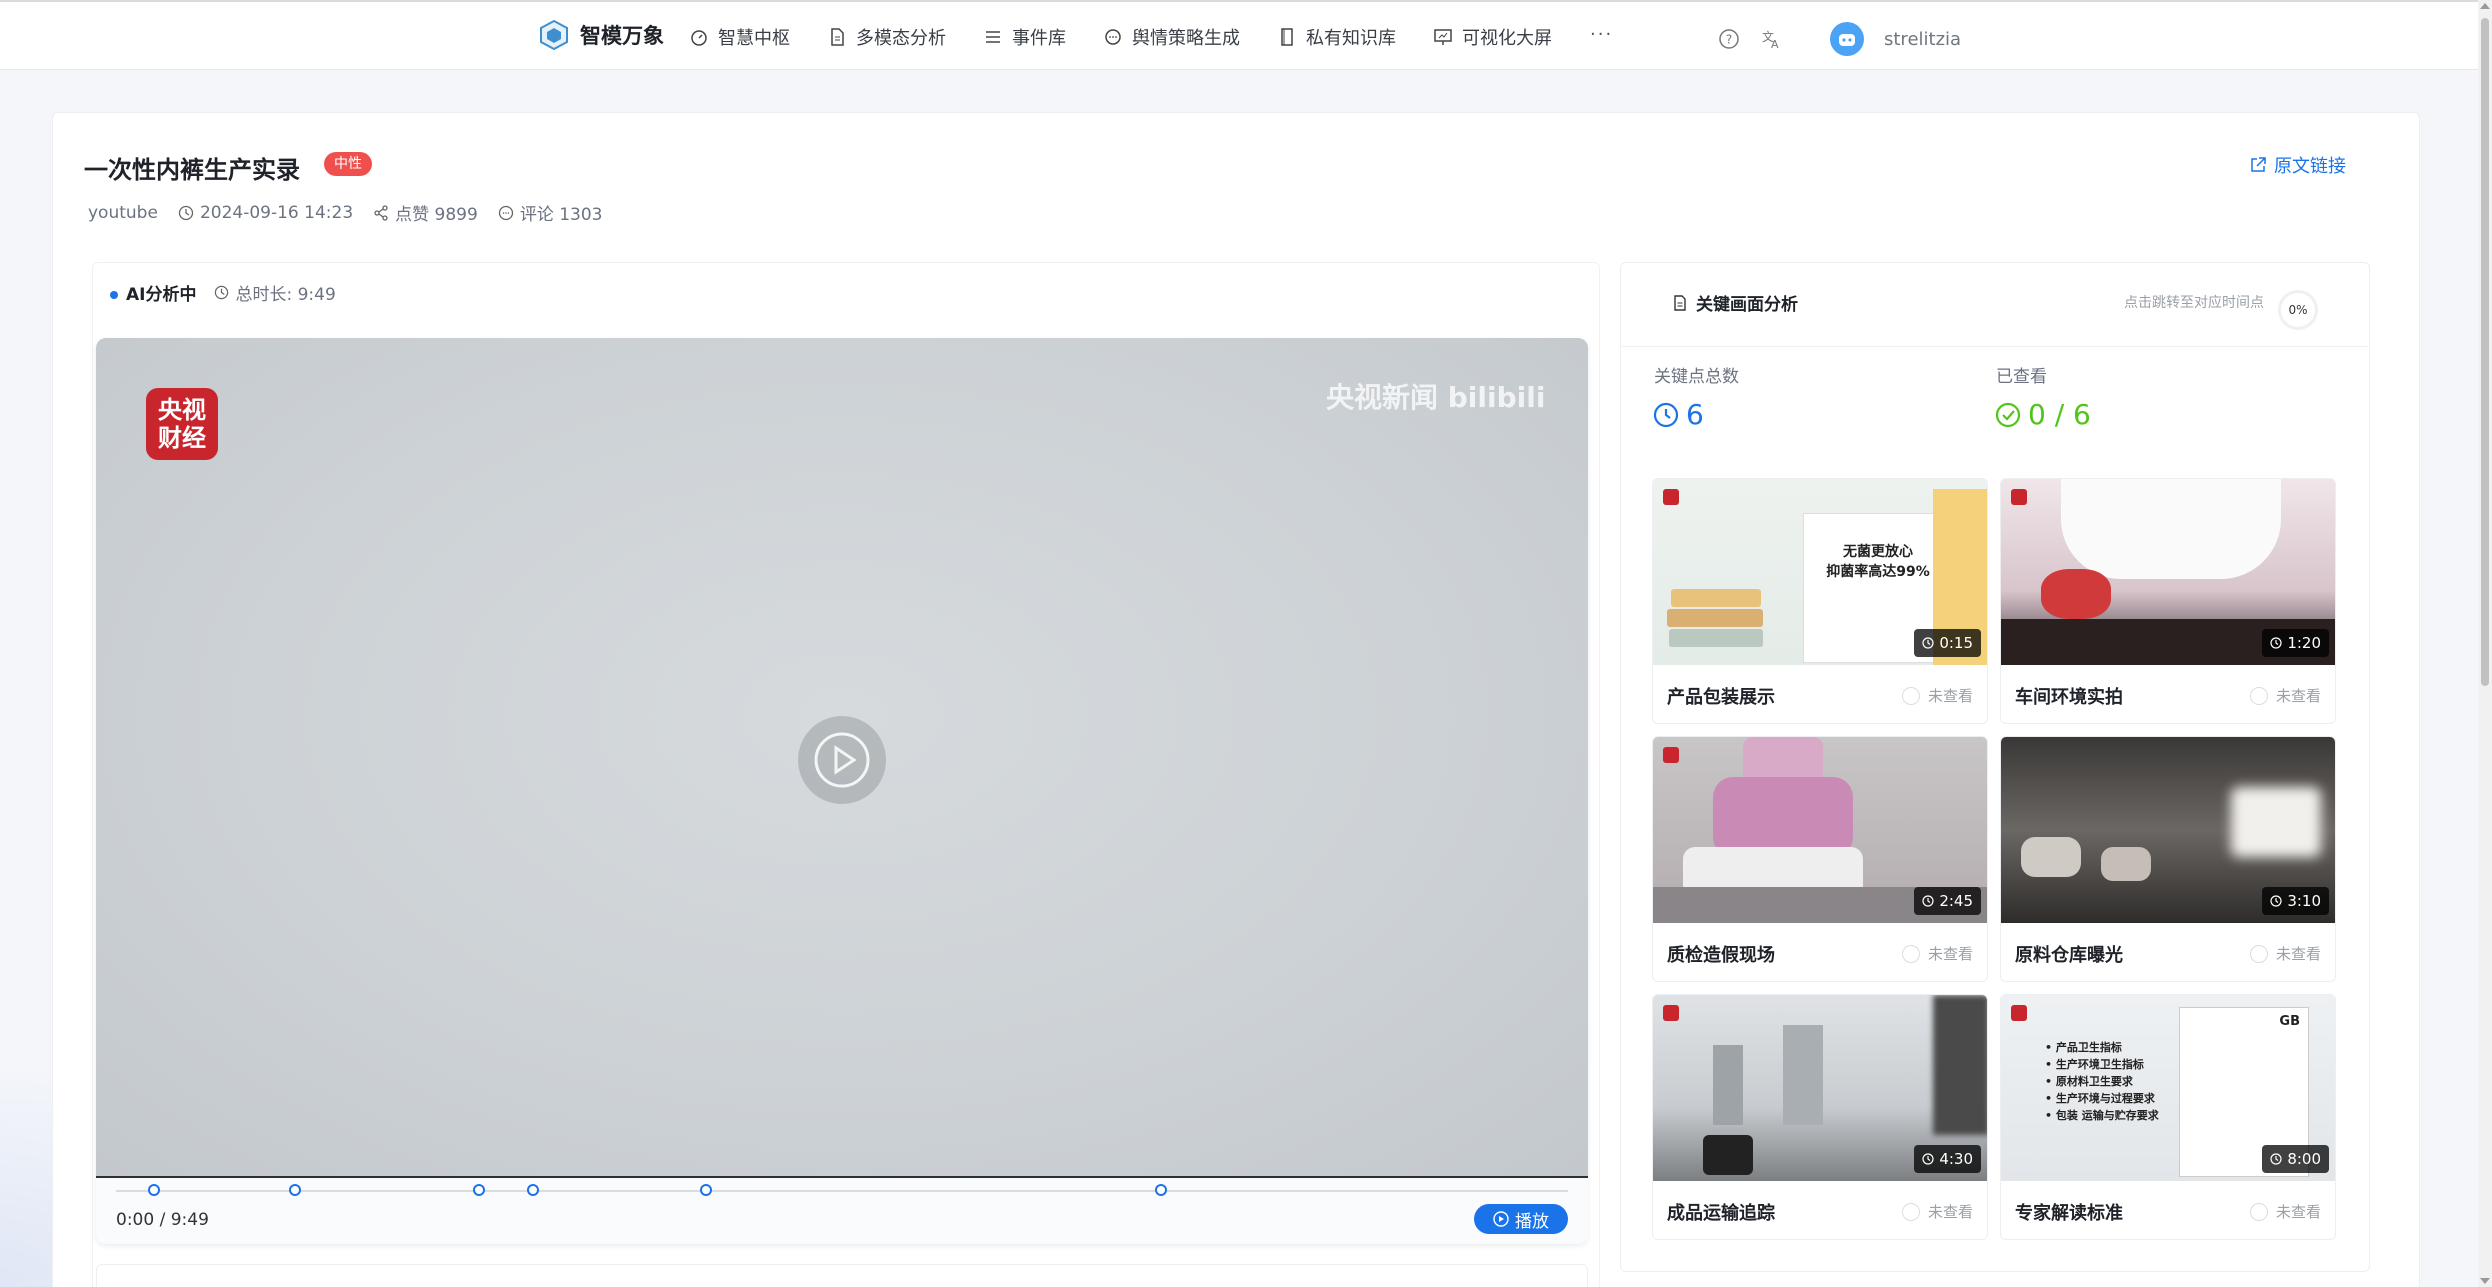  Describe the element at coordinates (1771, 39) in the screenshot. I see `translate-icon: 文A` at that location.